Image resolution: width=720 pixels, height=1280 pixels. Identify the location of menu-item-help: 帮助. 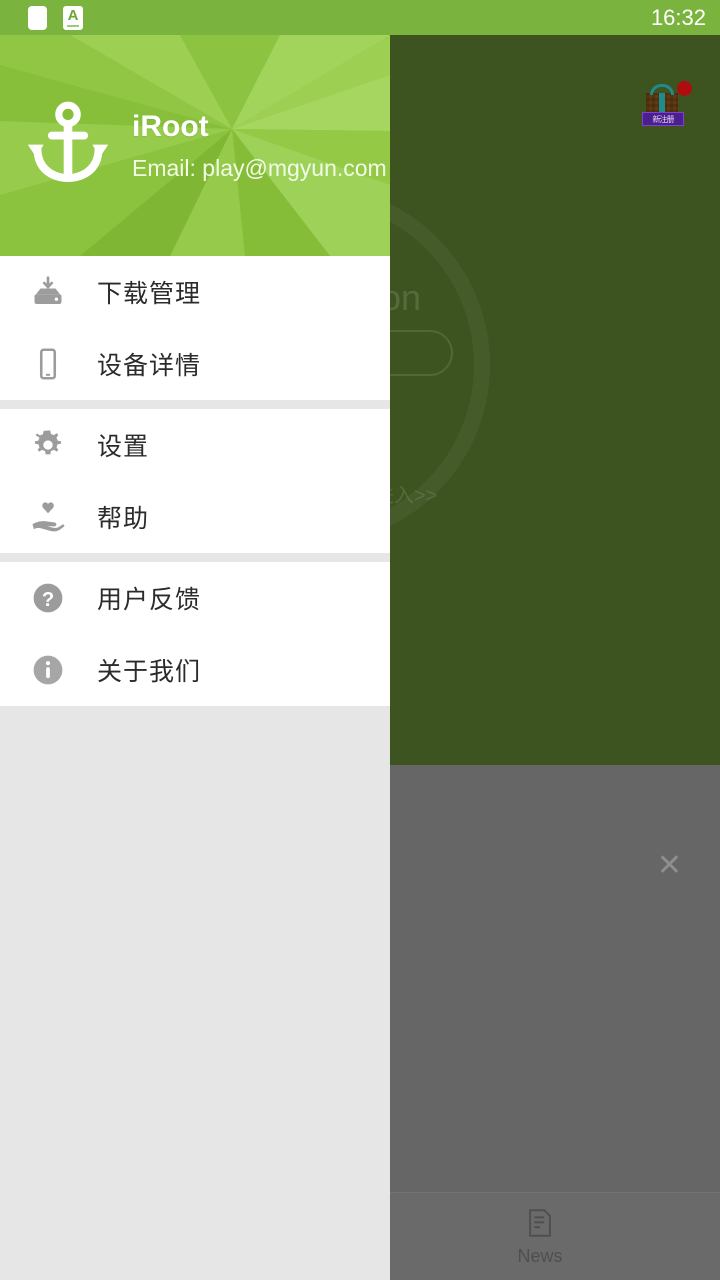
(195, 517).